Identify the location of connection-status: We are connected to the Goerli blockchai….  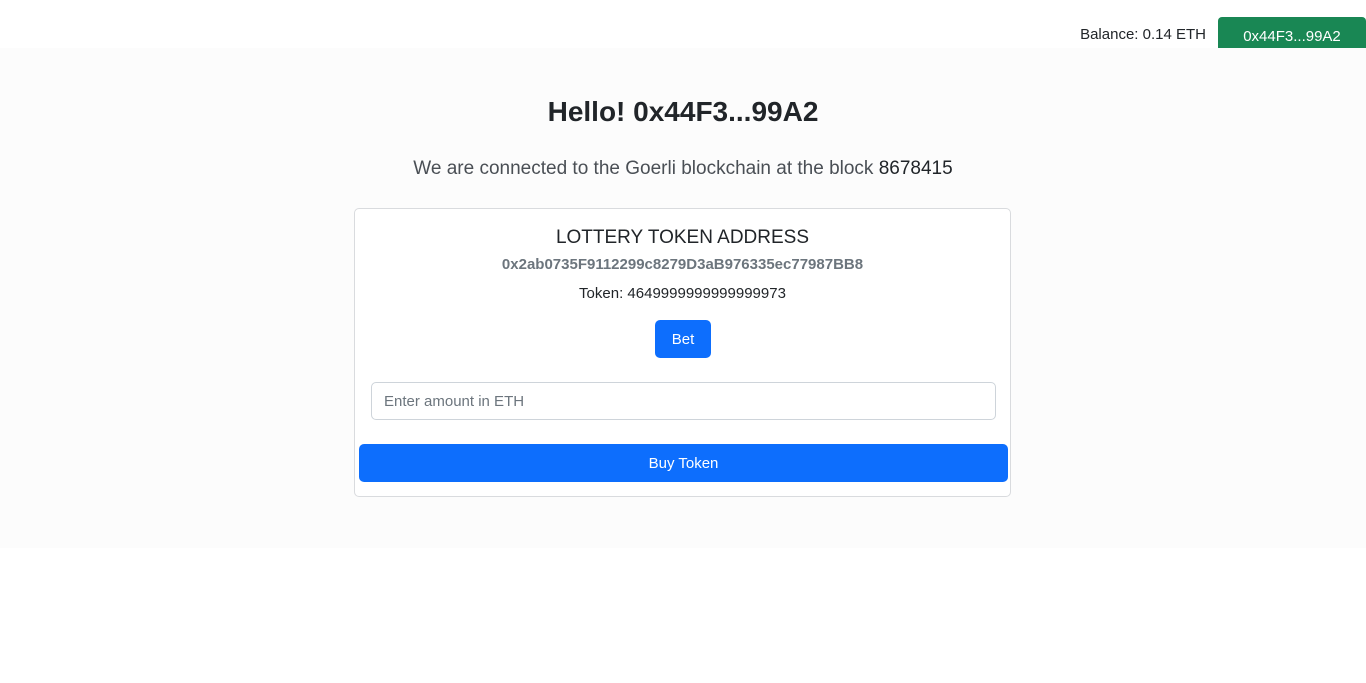
(683, 169).